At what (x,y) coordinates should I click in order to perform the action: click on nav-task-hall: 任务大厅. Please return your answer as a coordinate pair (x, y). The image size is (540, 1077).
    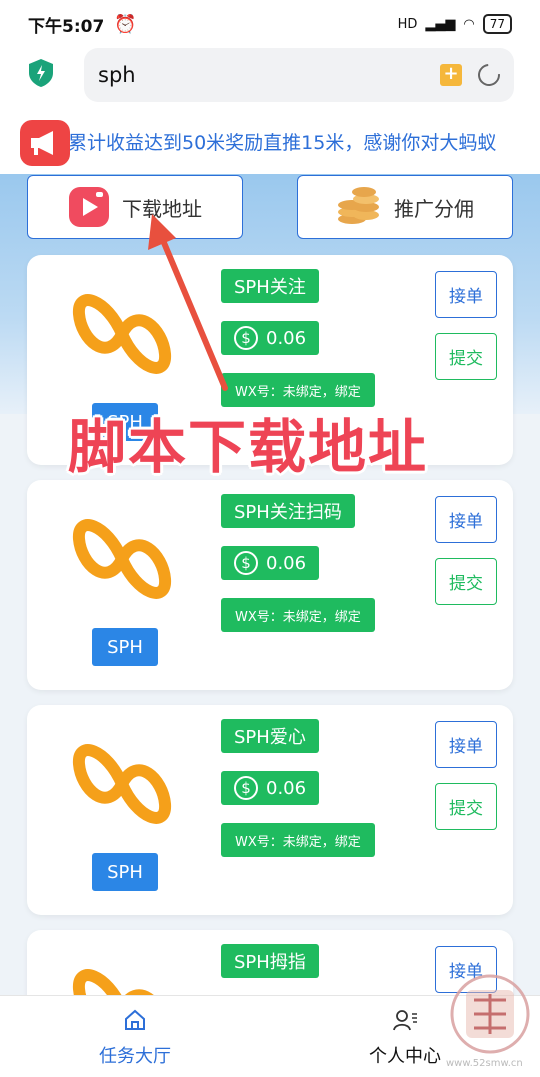
    Looking at the image, I should click on (135, 1038).